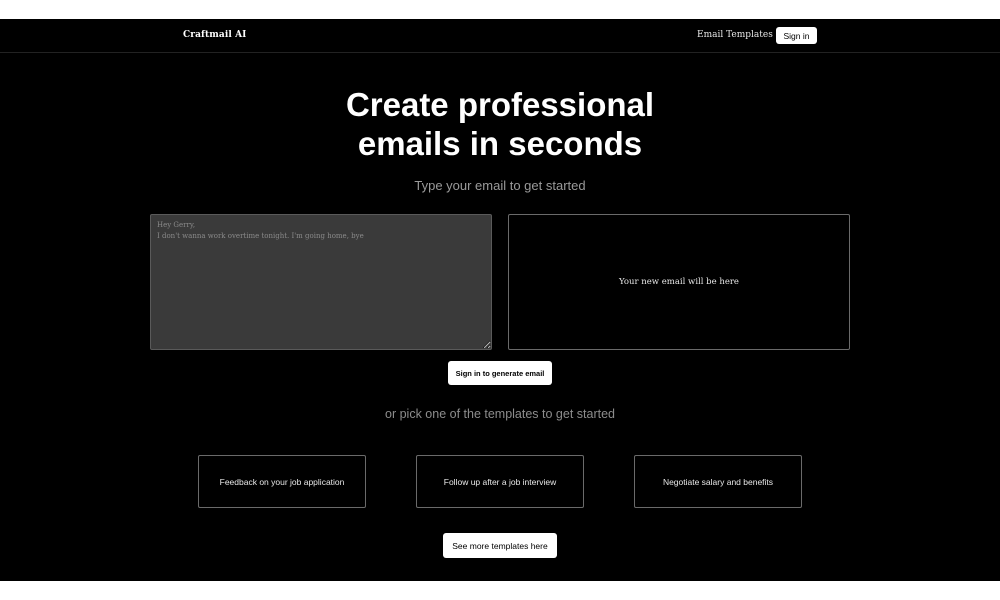  Describe the element at coordinates (796, 35) in the screenshot. I see `sign-in-button: Sign in` at that location.